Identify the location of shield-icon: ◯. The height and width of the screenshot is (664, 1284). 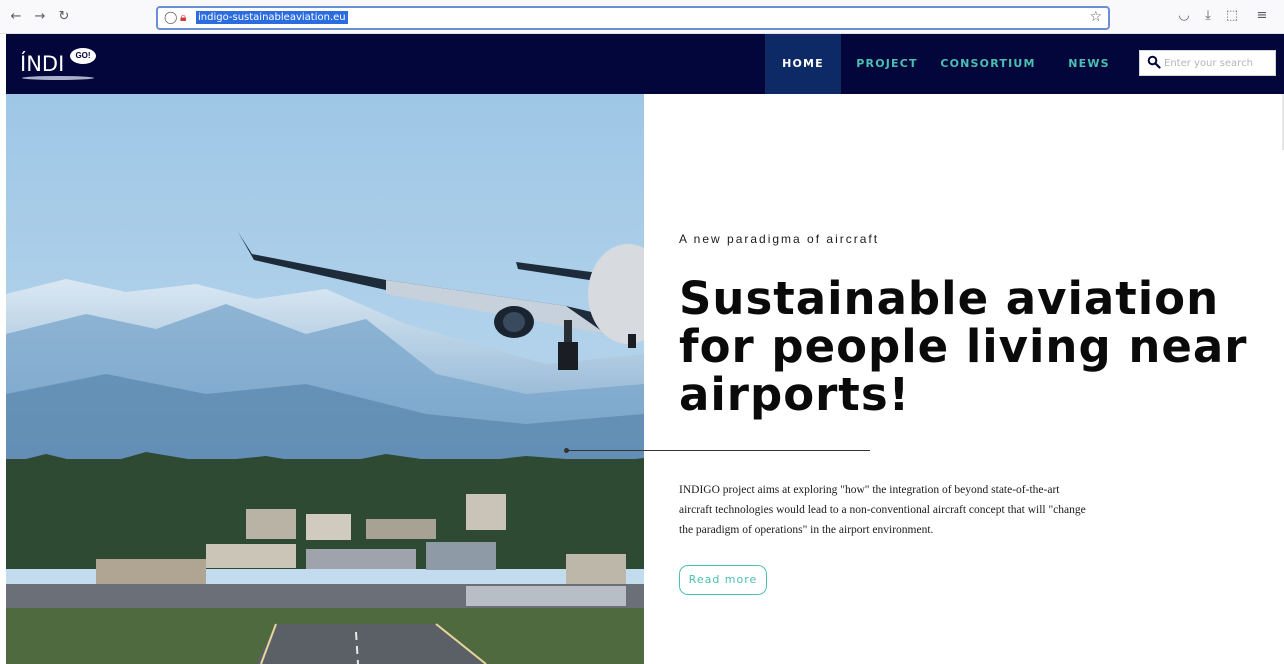
(170, 17).